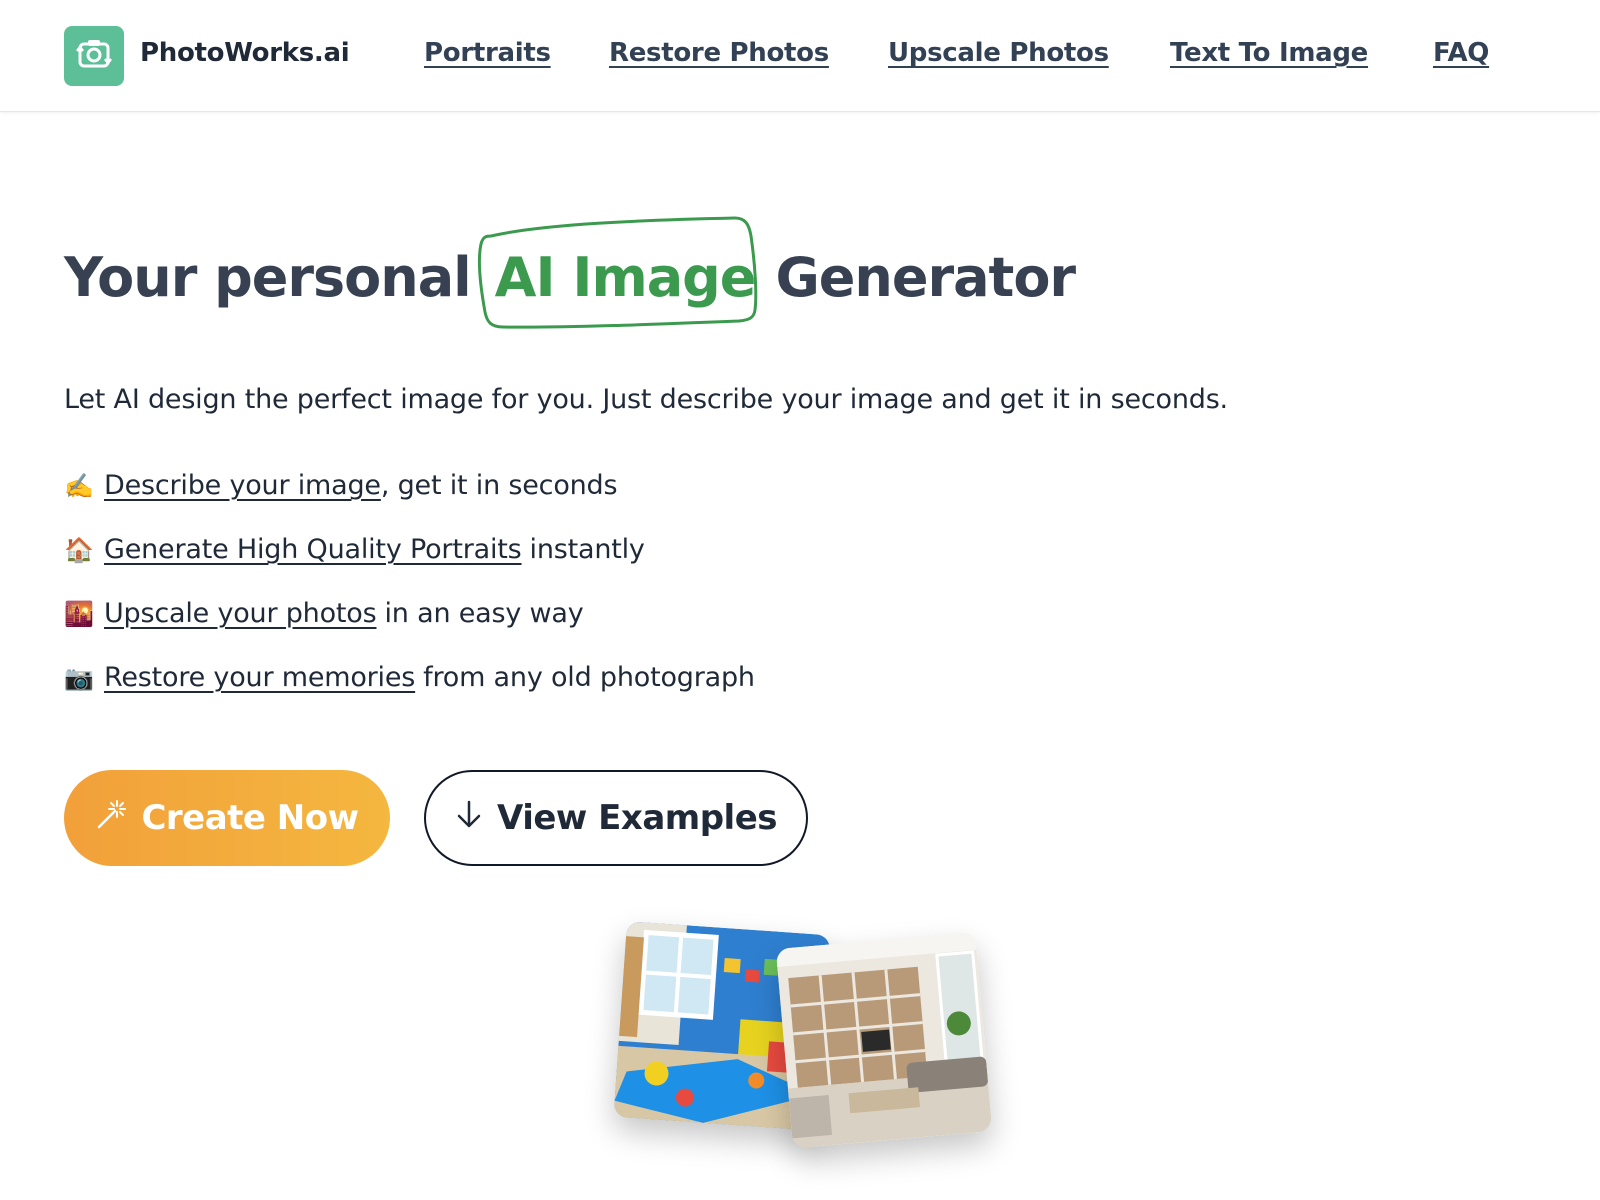  What do you see at coordinates (245, 53) in the screenshot?
I see `brand-name: PhotoWorks.ai` at bounding box center [245, 53].